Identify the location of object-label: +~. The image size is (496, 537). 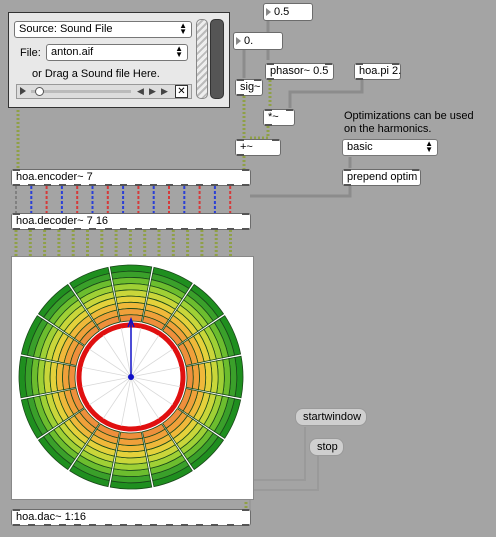
(246, 147).